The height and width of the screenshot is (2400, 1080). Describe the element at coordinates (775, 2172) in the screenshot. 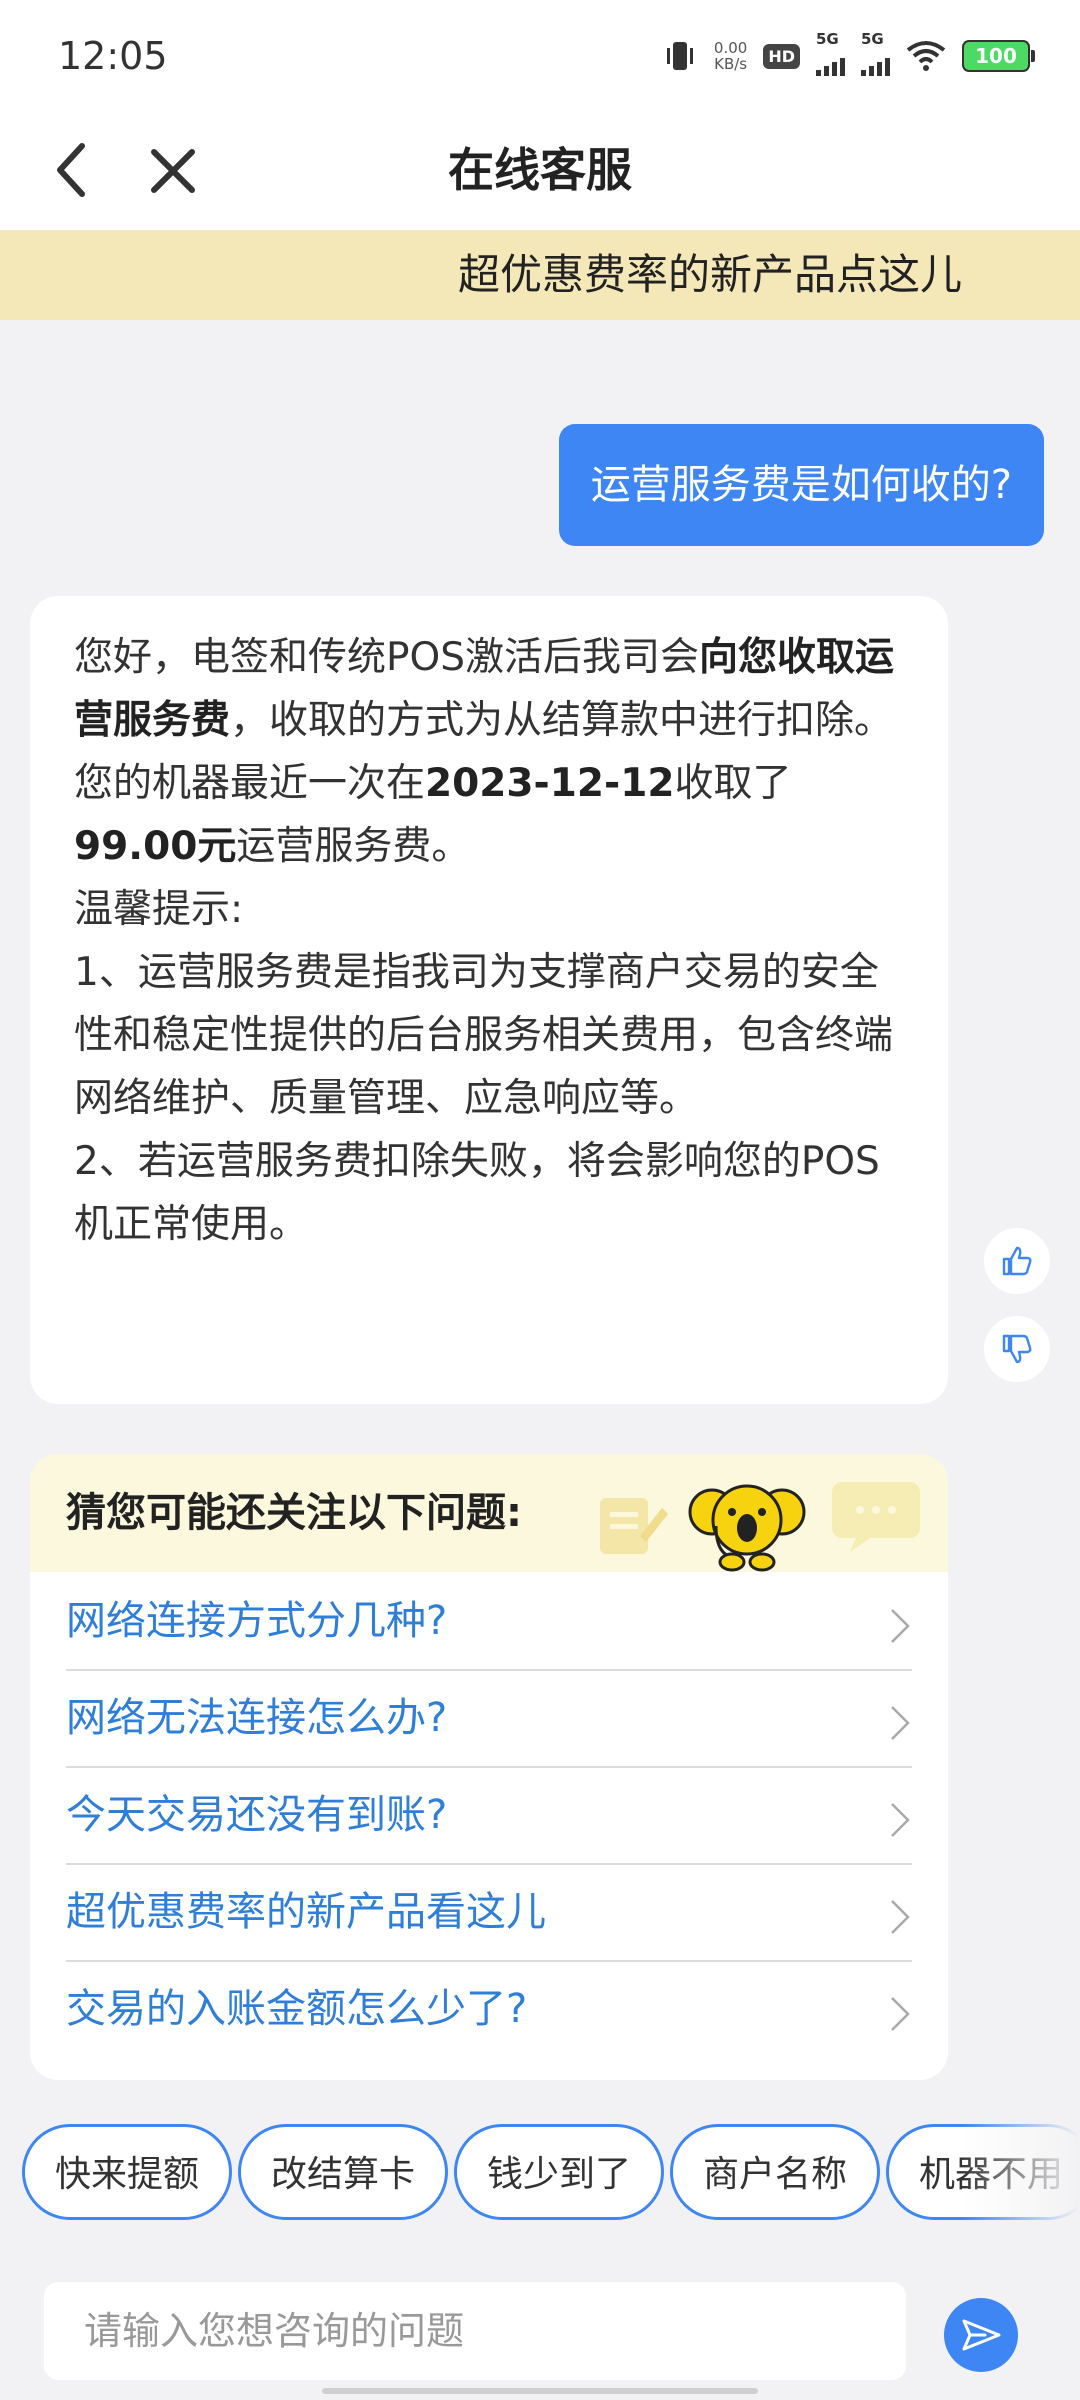

I see `chip: 商户名称` at that location.